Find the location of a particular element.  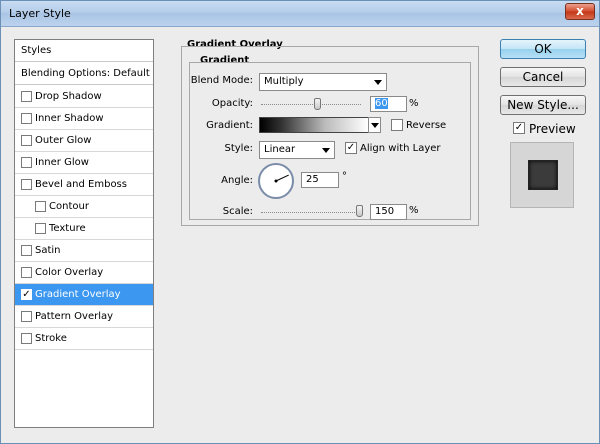

angle-label: Angle: is located at coordinates (237, 180).